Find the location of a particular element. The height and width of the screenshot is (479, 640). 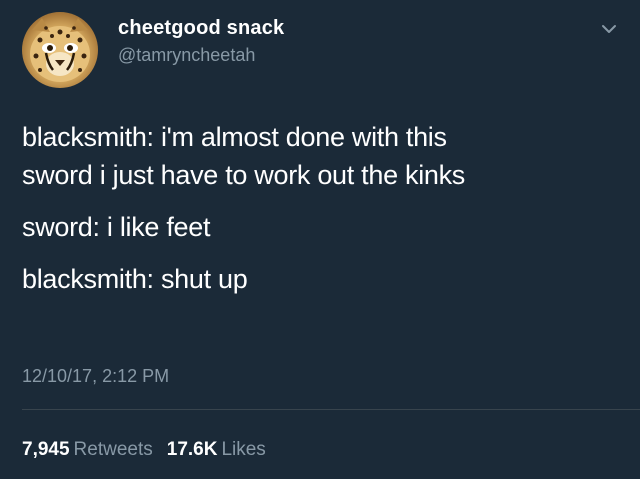

likes-count: 17.6K is located at coordinates (192, 449).